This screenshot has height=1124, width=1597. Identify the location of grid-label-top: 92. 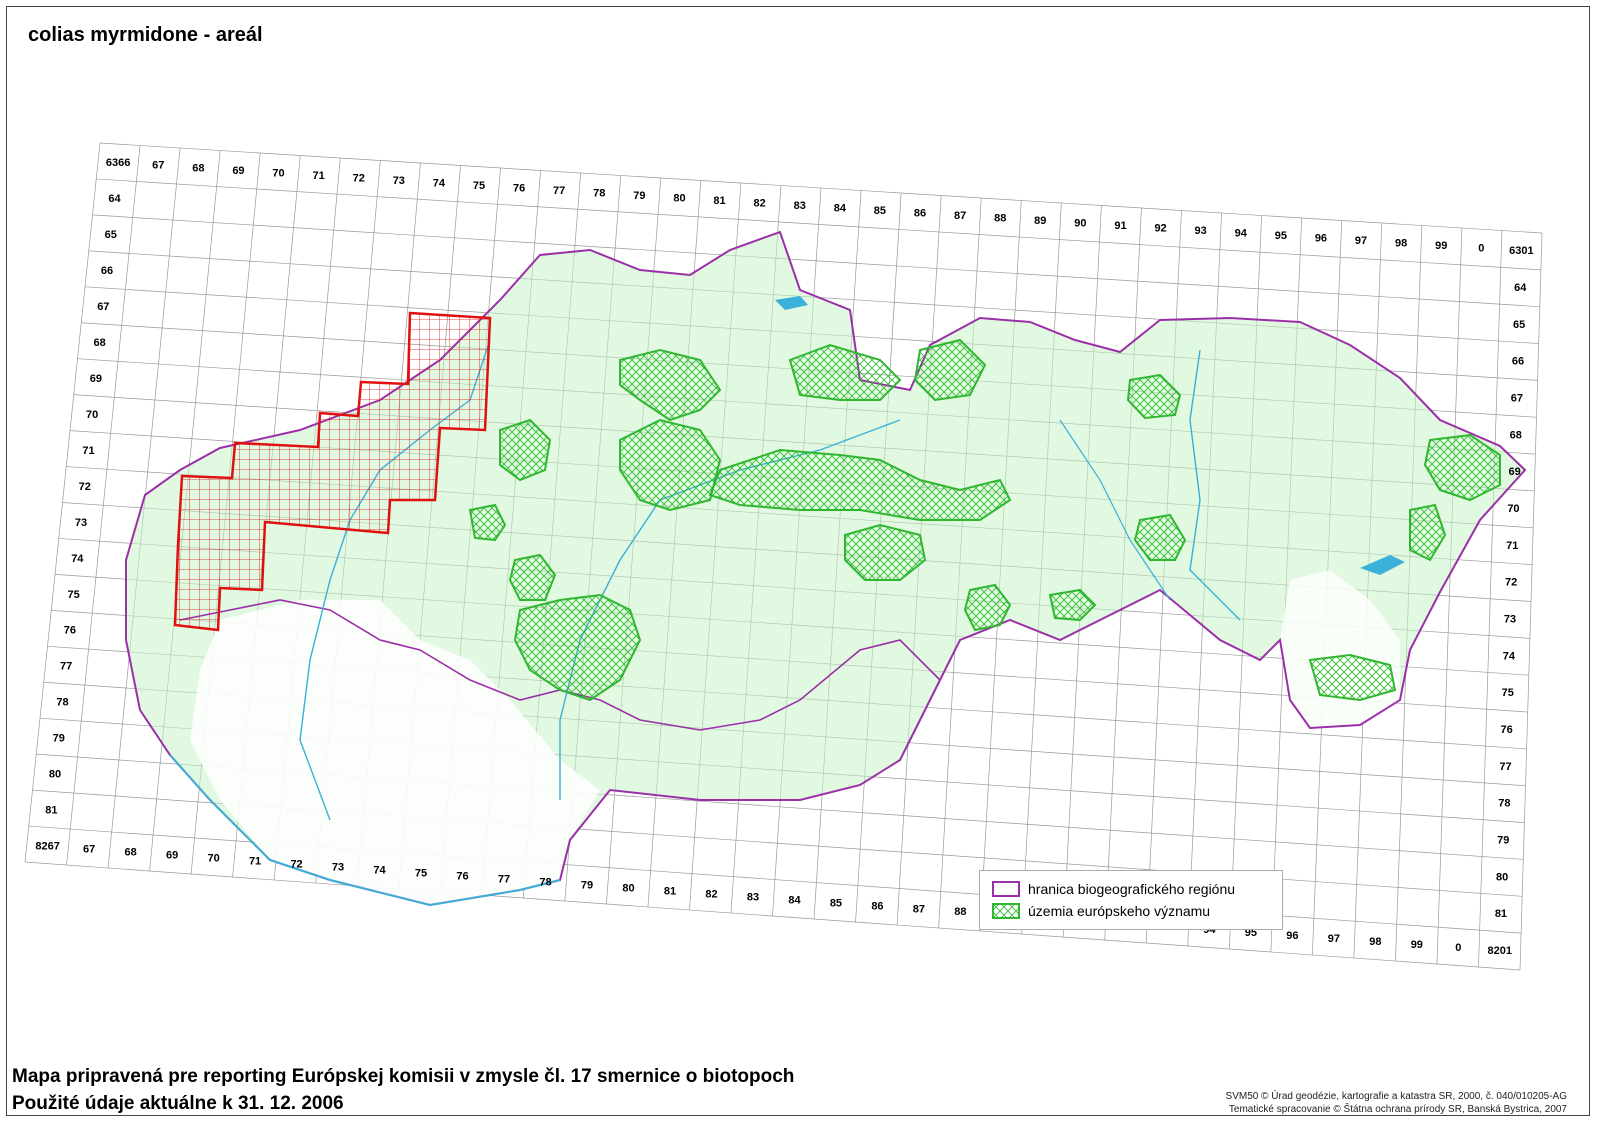
(1160, 229).